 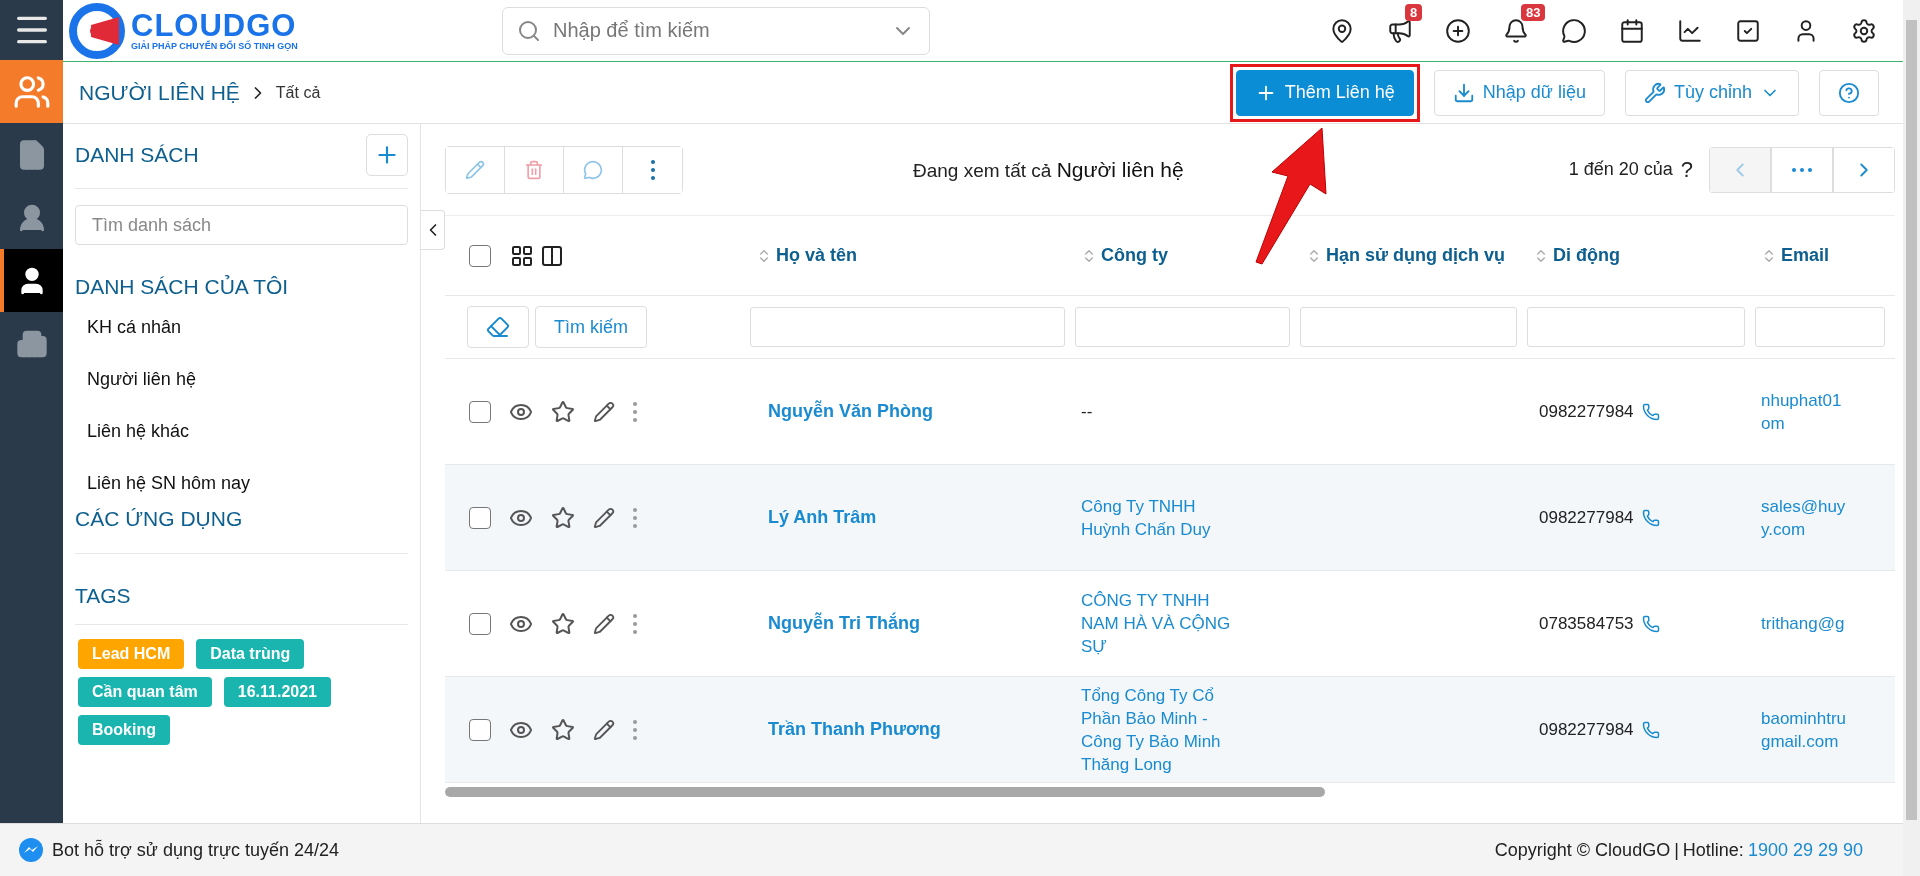 I want to click on column-header: Công ty, so click(x=1134, y=255).